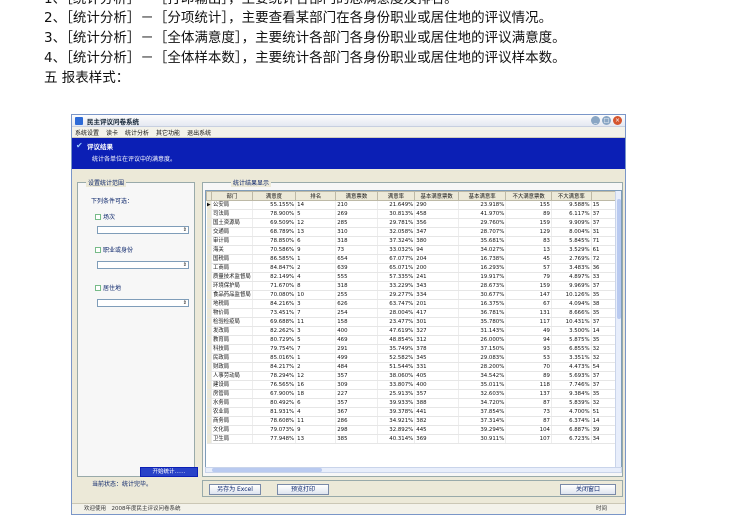  Describe the element at coordinates (316, 277) in the screenshot. I see `table-cell: 4` at that location.